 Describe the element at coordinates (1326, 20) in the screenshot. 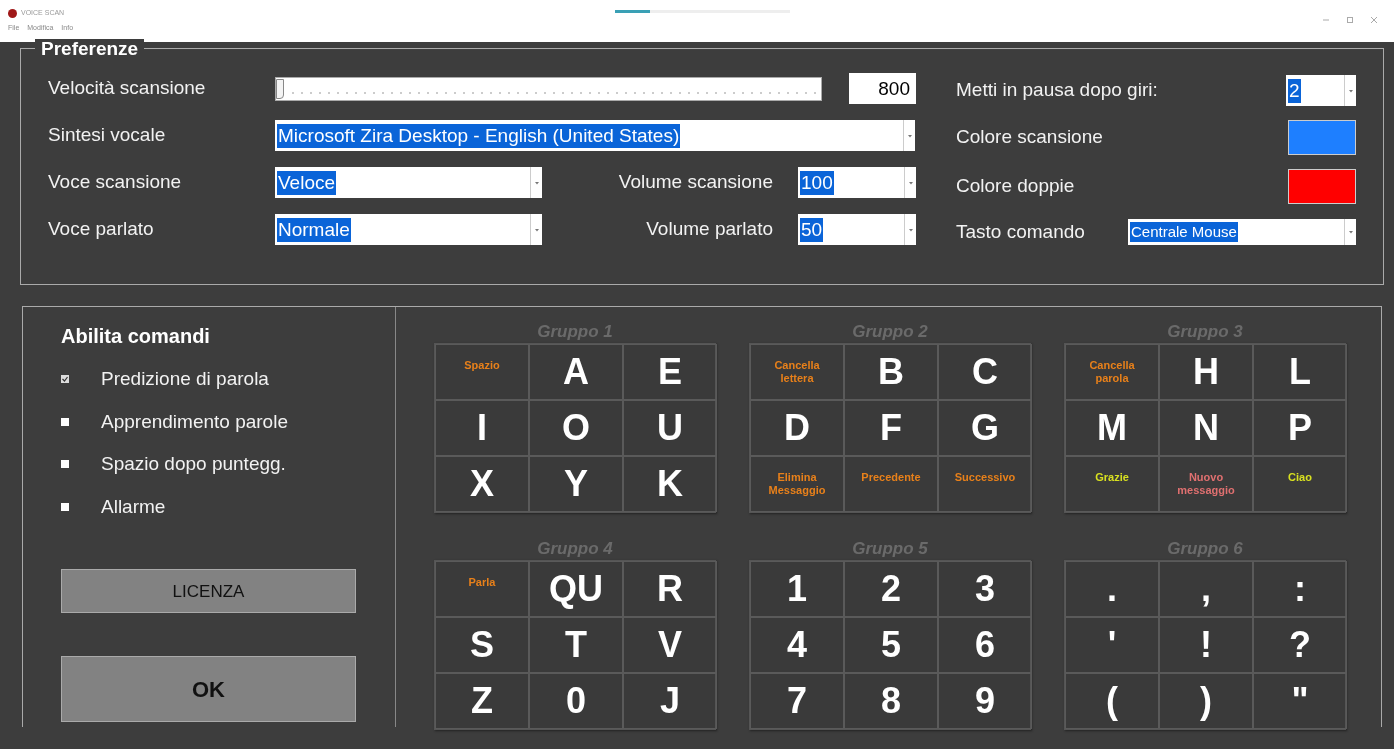

I see `minimize-icon` at that location.